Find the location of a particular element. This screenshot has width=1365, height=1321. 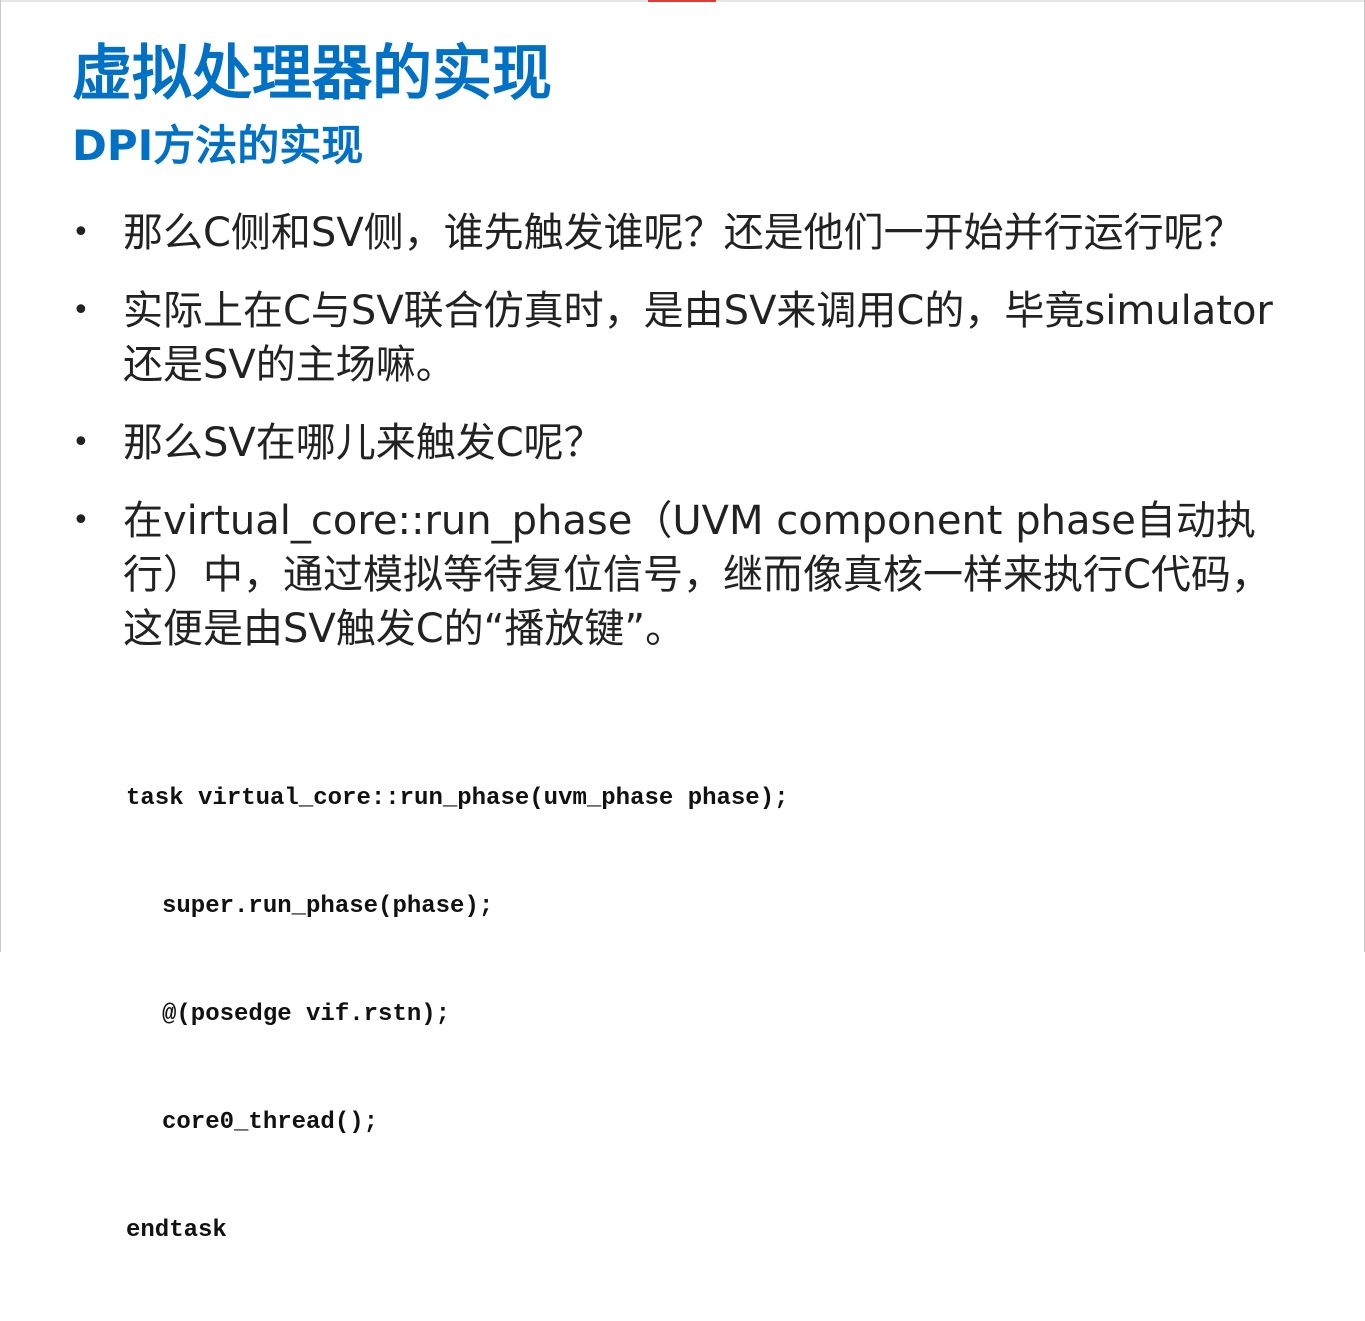

bullet-item: • 那么SV在哪儿来触发C呢？ is located at coordinates (687, 443).